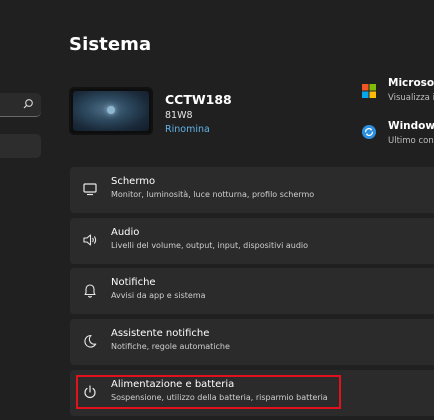 Image resolution: width=434 pixels, height=420 pixels. What do you see at coordinates (111, 111) in the screenshot?
I see `device-thumbnail` at bounding box center [111, 111].